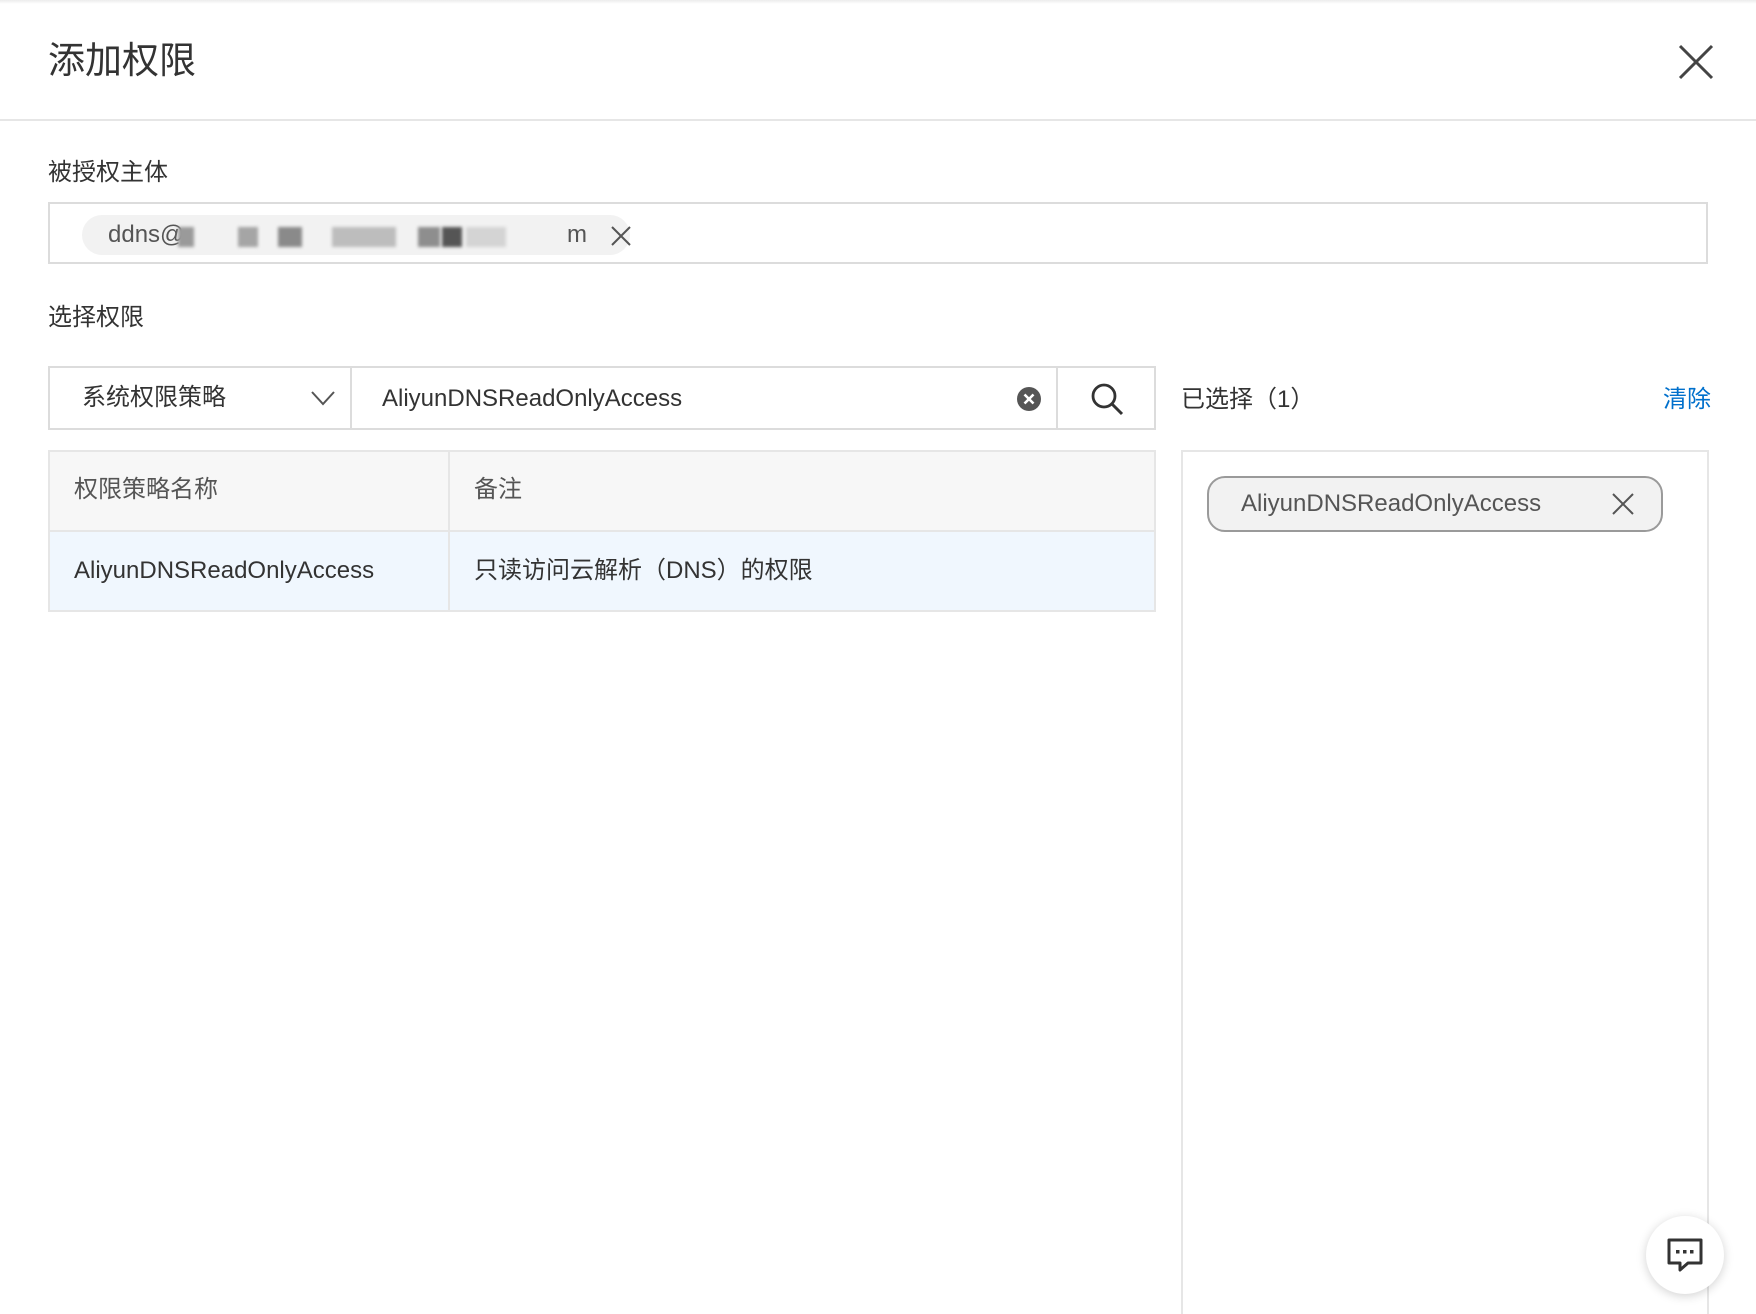 The height and width of the screenshot is (1314, 1756). I want to click on grantee-tag: ddns@ m, so click(357, 235).